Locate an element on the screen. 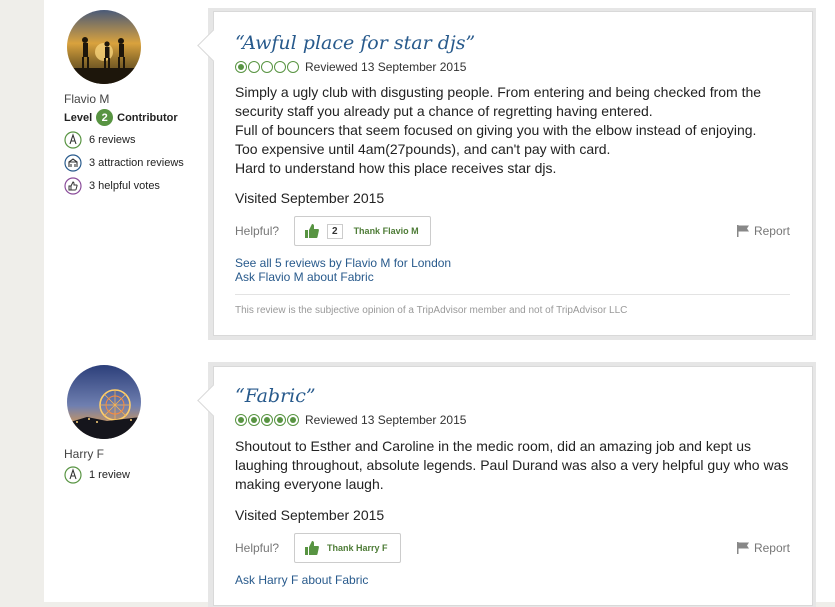 This screenshot has height=607, width=835. level-prefix: Level is located at coordinates (78, 117).